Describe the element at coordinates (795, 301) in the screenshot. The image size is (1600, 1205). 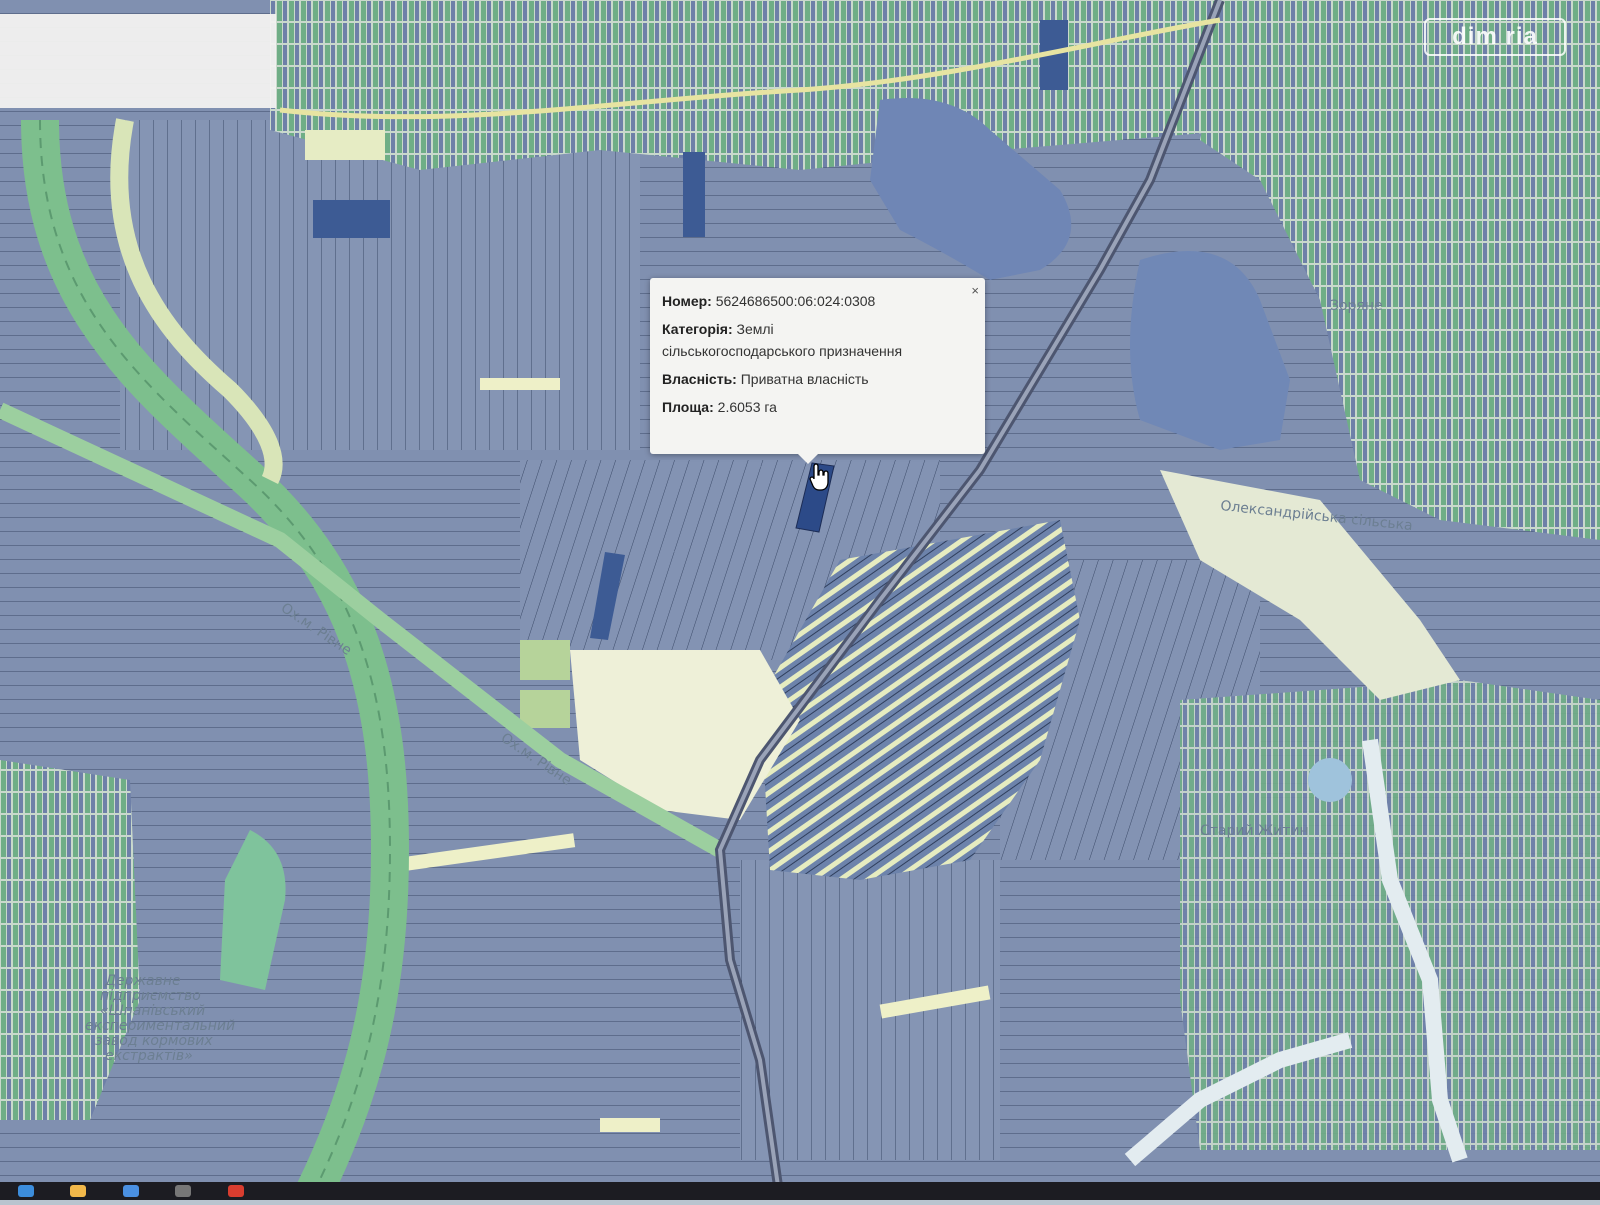
I see `number-value: 5624686500:06:024:0308` at that location.